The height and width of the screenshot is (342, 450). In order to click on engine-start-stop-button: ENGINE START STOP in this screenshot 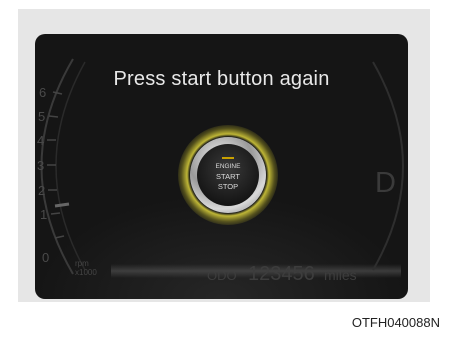, I will do `click(228, 175)`.